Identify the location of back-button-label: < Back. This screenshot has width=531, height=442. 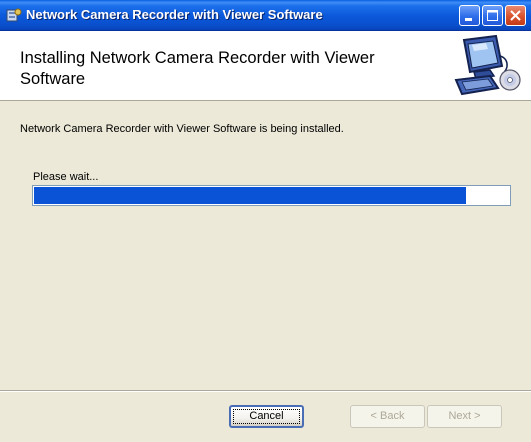
(387, 416).